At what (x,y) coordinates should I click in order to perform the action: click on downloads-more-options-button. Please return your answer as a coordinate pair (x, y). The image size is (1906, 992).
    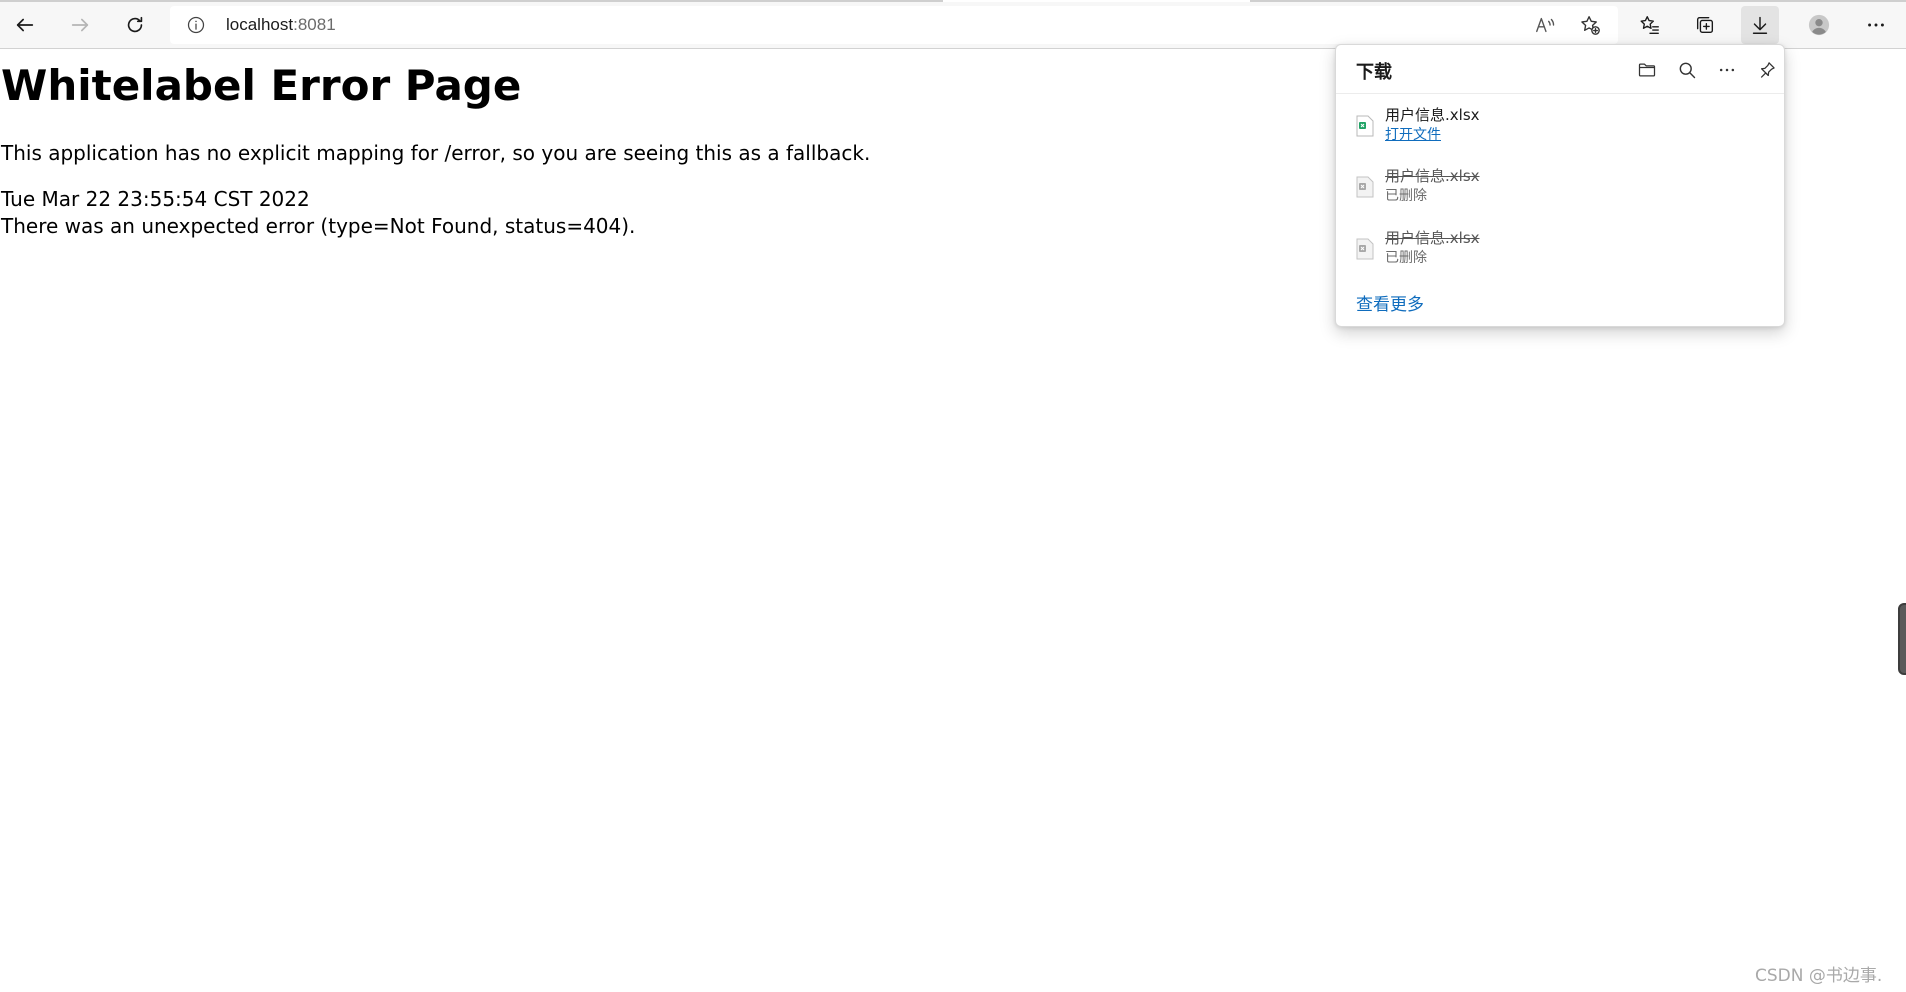
    Looking at the image, I should click on (1727, 70).